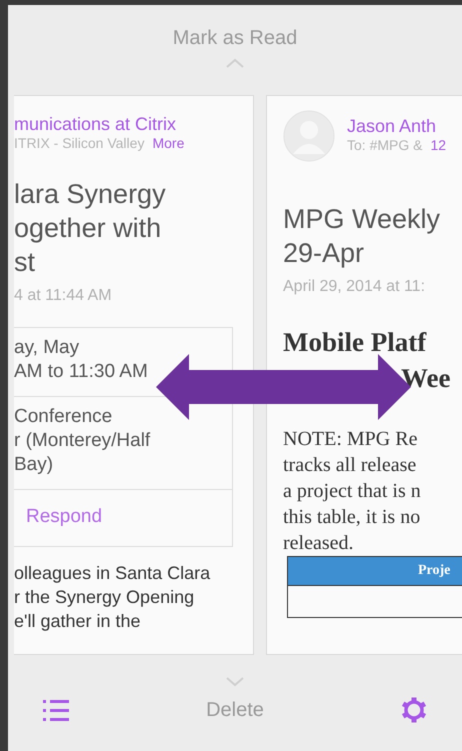  What do you see at coordinates (235, 63) in the screenshot?
I see `caret-up-icon` at bounding box center [235, 63].